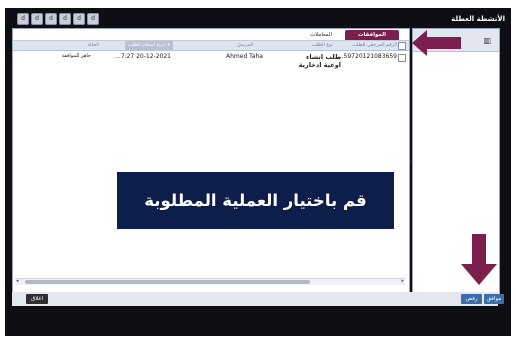 The image size is (516, 339). I want to click on reject-button: رفض, so click(471, 299).